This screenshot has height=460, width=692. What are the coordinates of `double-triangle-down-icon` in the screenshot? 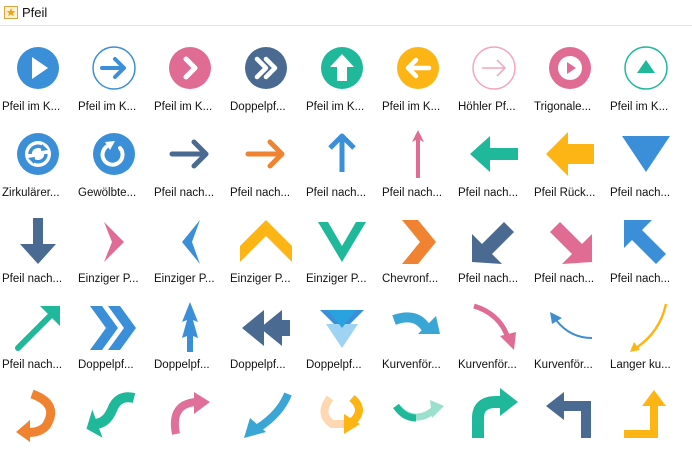 It's located at (342, 329).